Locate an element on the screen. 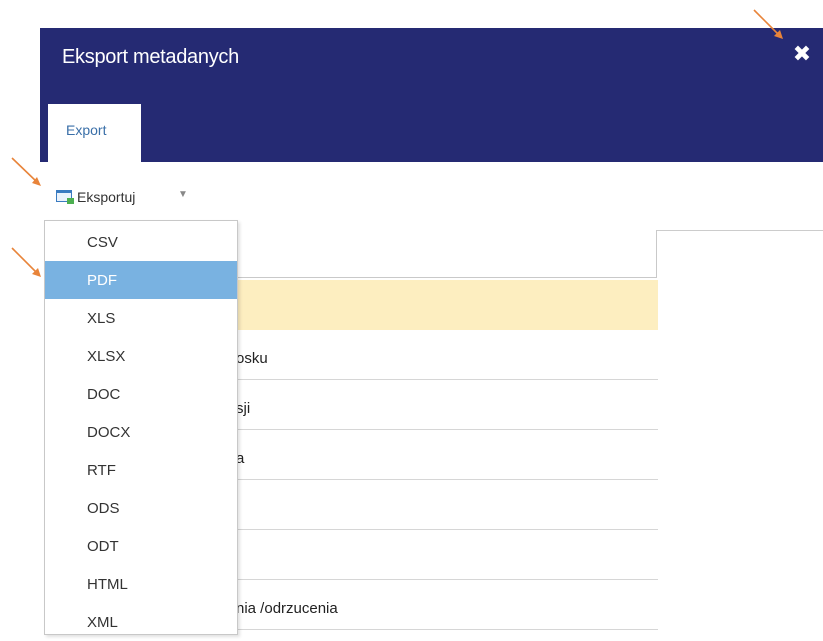  menu-item-ods: ODS is located at coordinates (141, 508).